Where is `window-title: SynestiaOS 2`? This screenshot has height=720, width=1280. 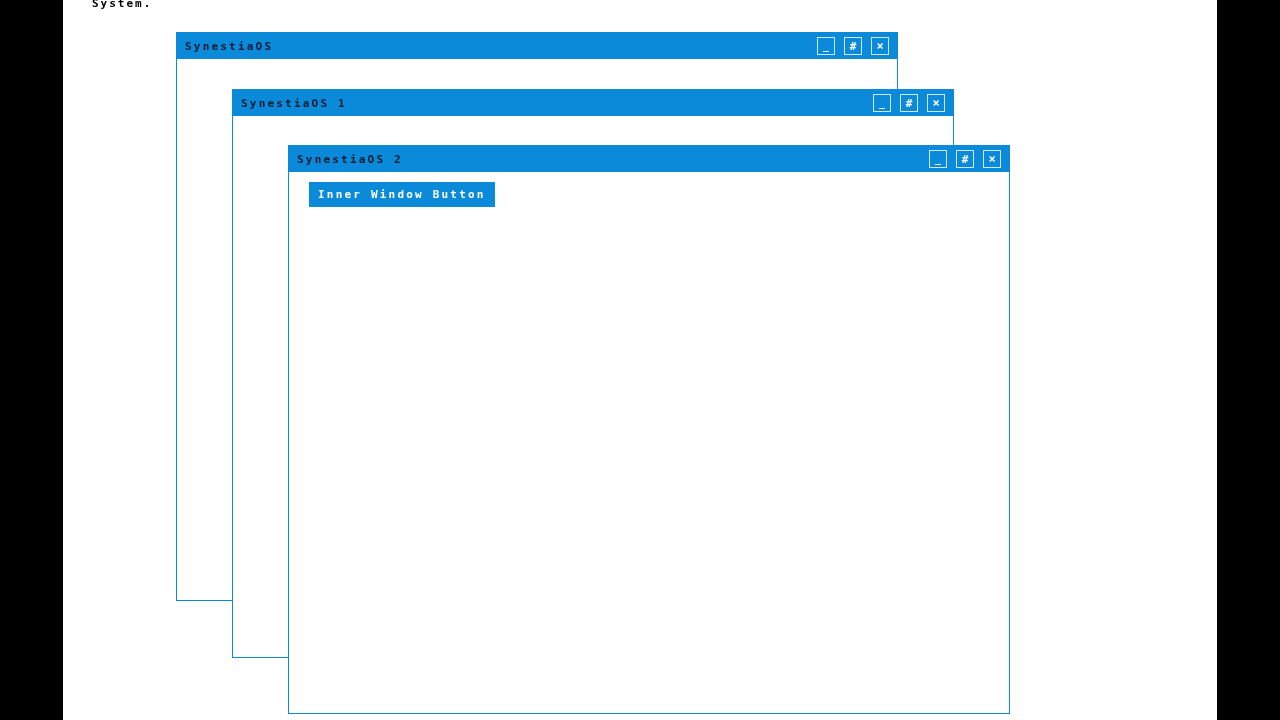
window-title: SynestiaOS 2 is located at coordinates (350, 159).